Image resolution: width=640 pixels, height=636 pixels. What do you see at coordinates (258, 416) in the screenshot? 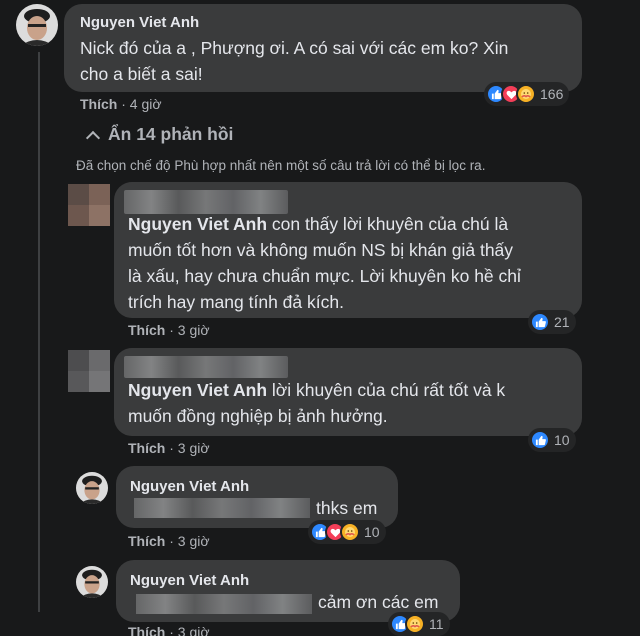
I see `reply-text-line-2: muốn đồng nghiệp bị ảnh hưởng.` at bounding box center [258, 416].